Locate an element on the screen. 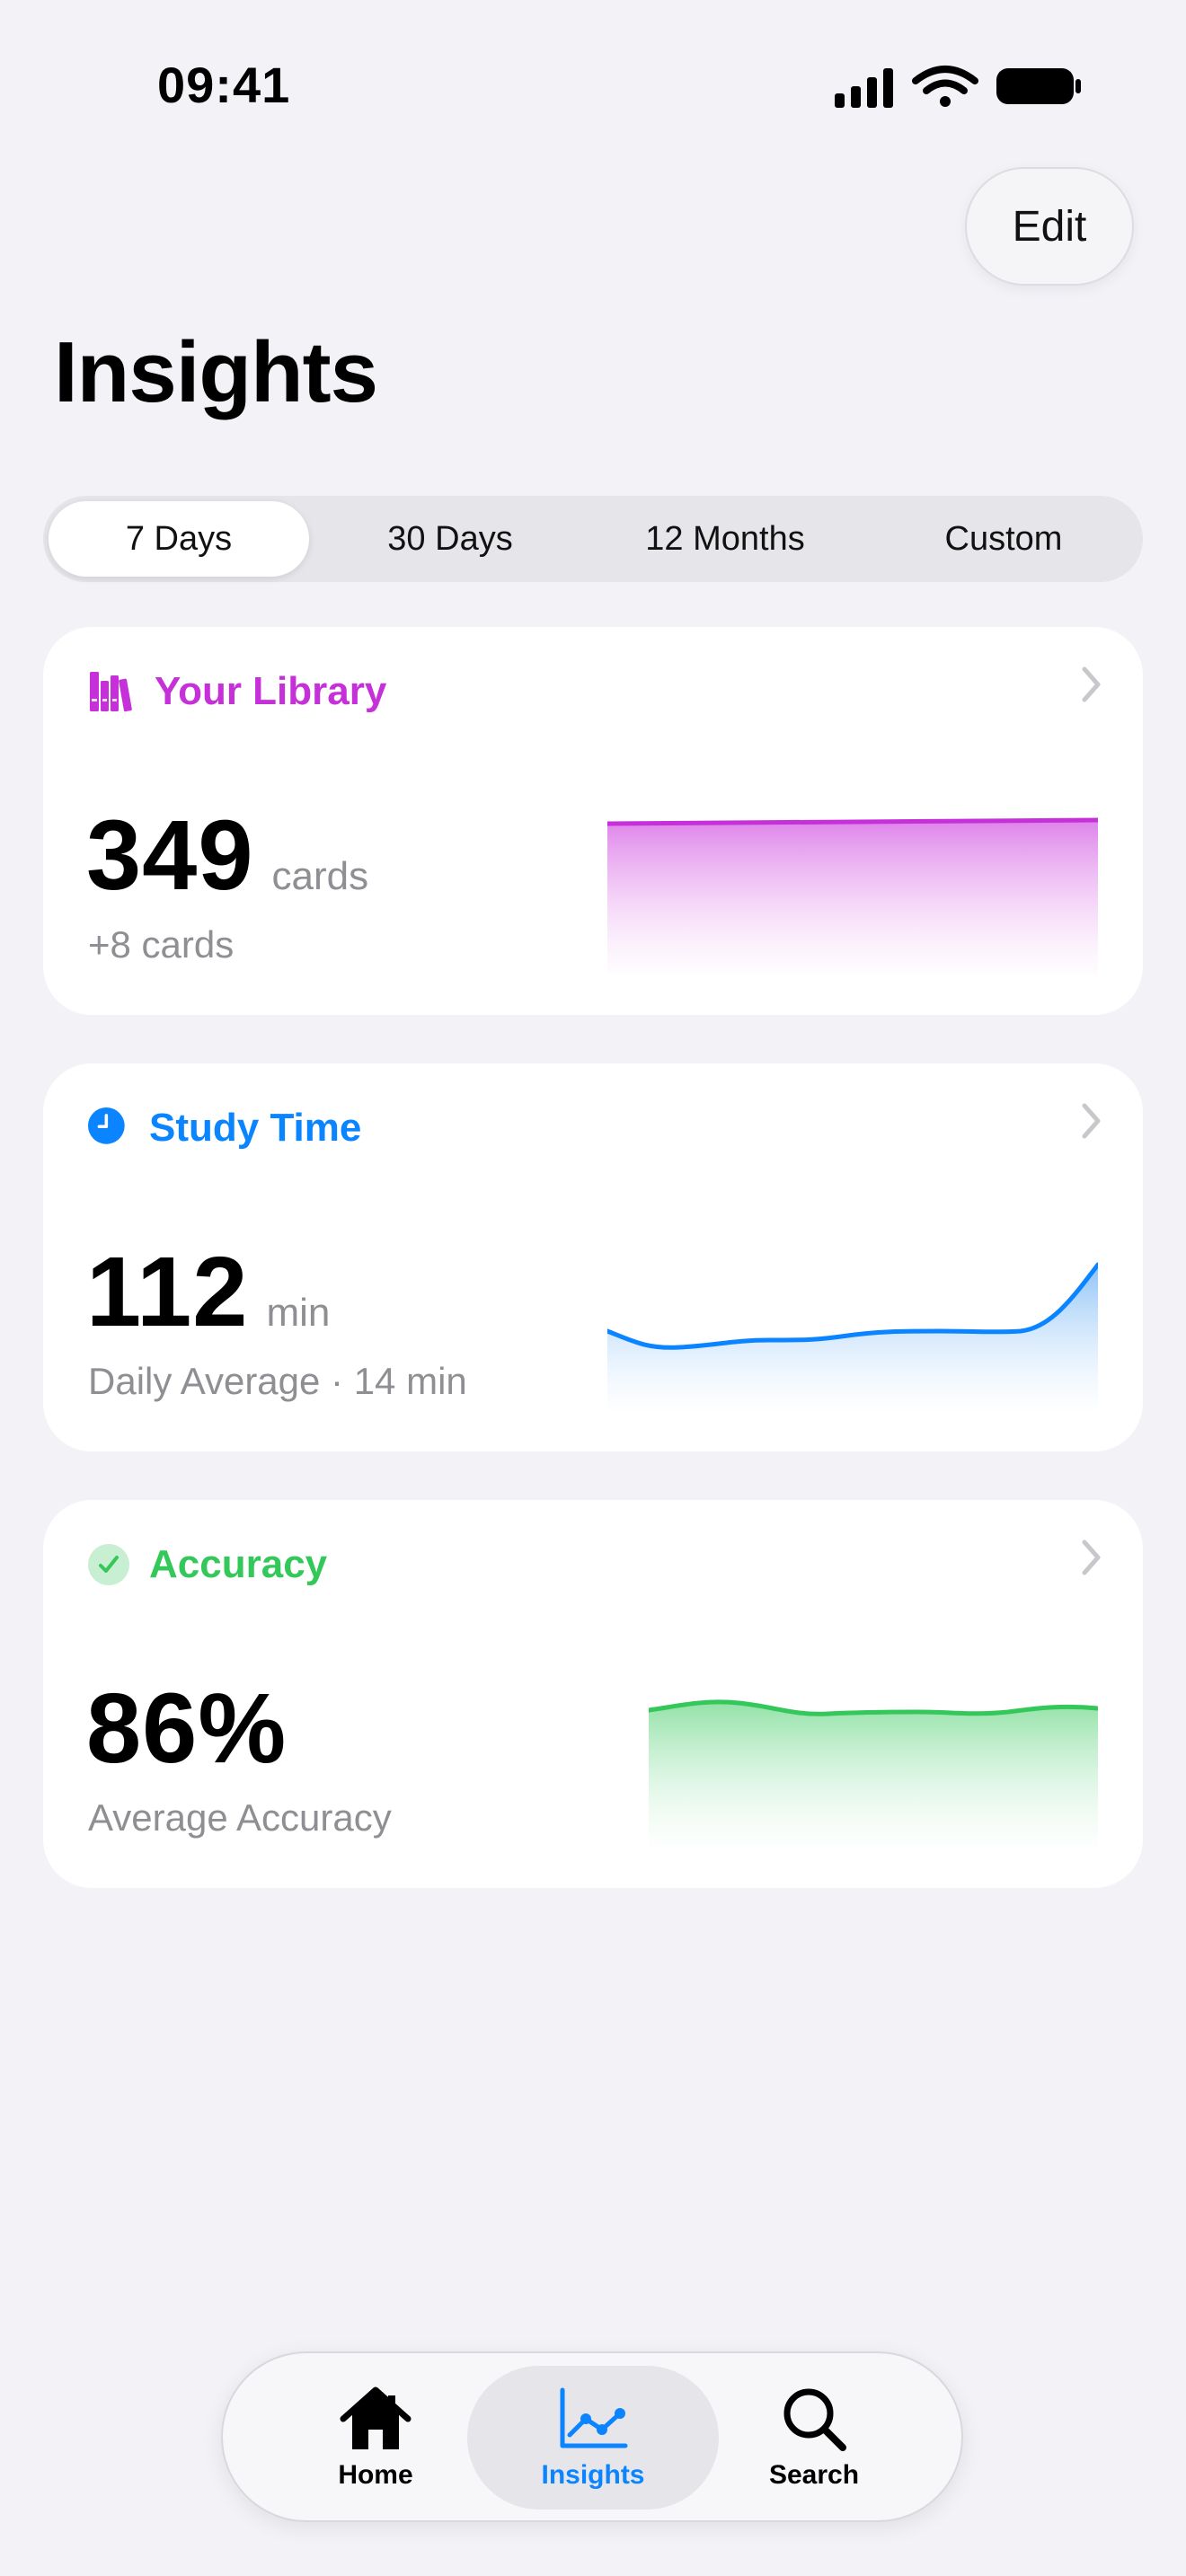 This screenshot has height=2576, width=1186. accuracy-card-value: 86% is located at coordinates (186, 1729).